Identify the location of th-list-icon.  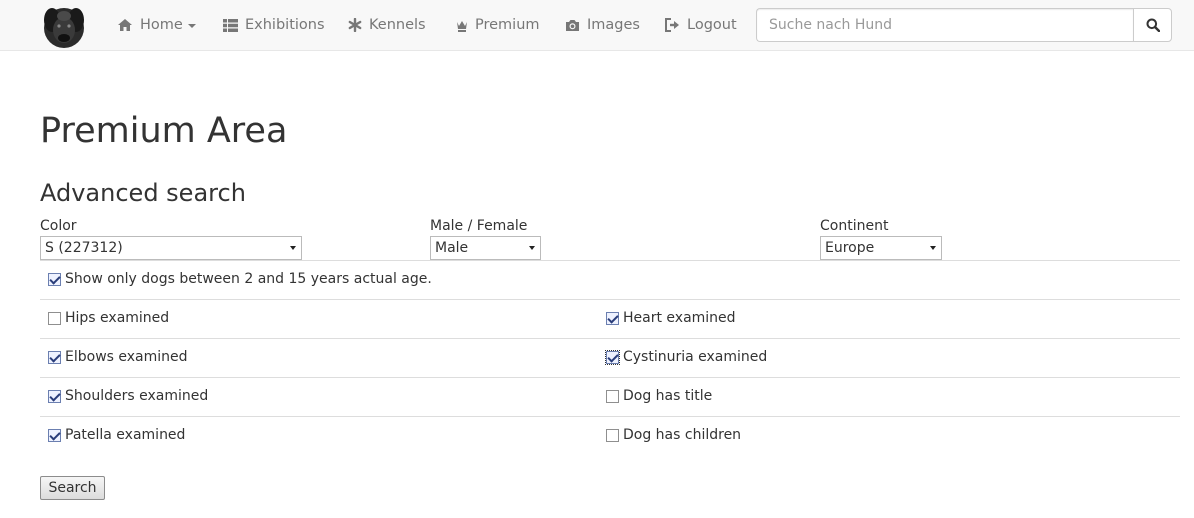
(230, 25).